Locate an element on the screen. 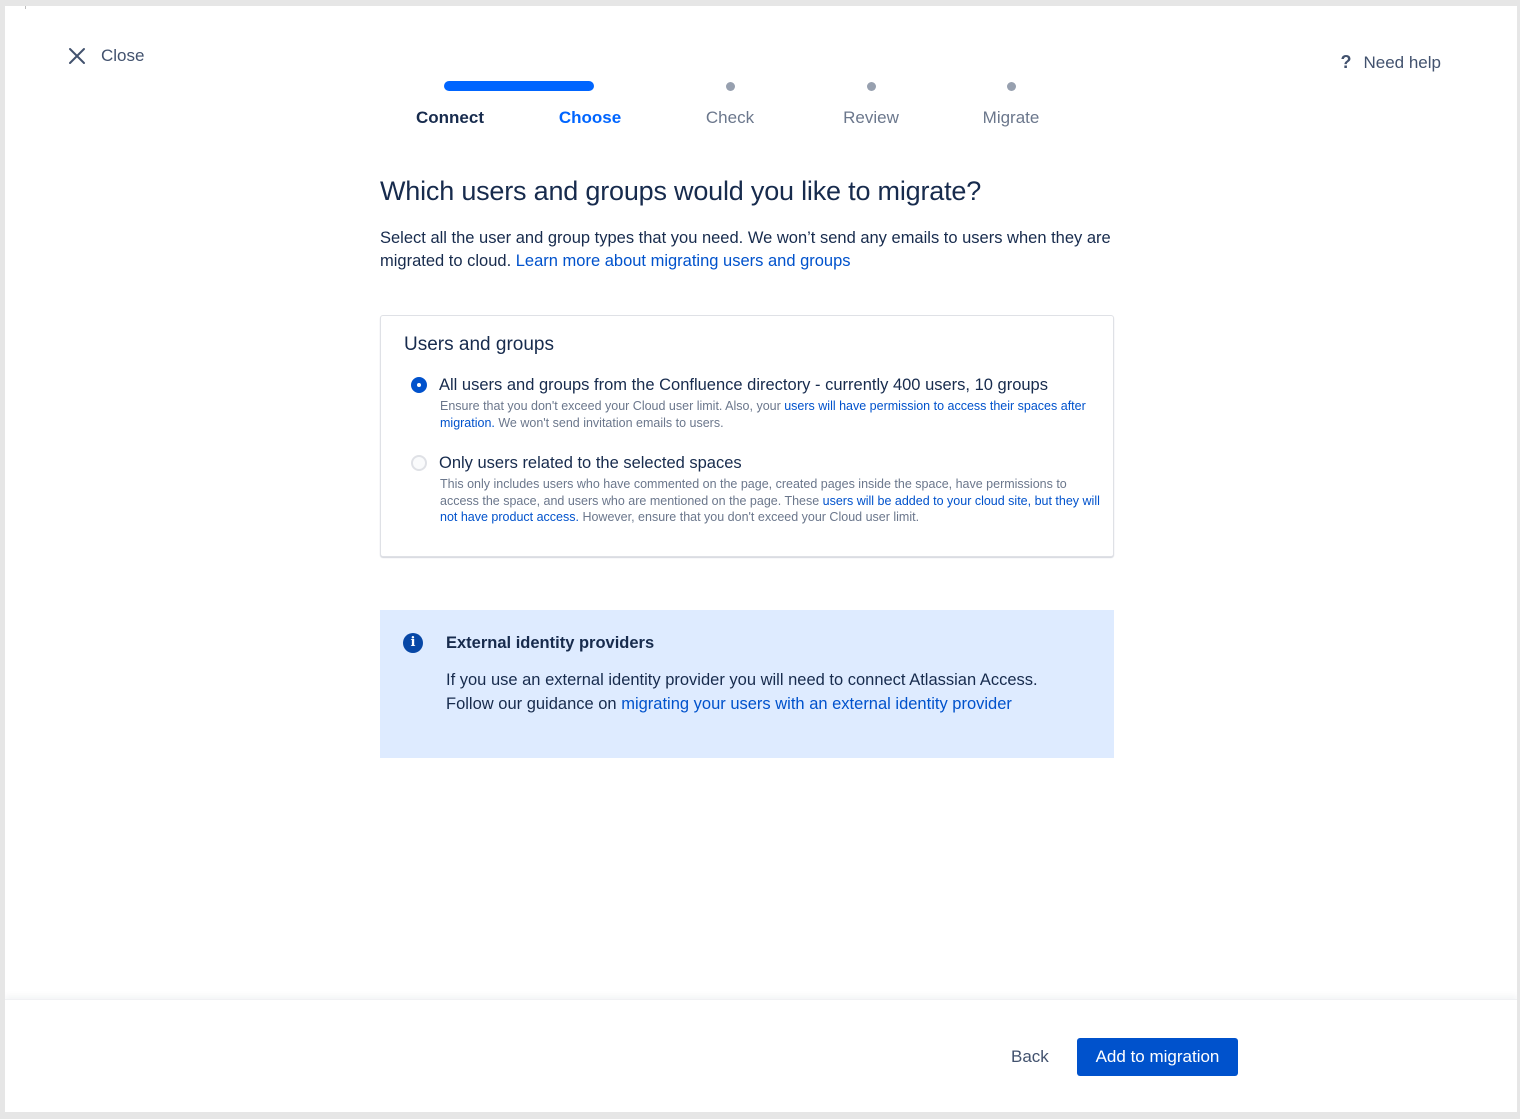 This screenshot has width=1520, height=1119. close-label: Close is located at coordinates (123, 55).